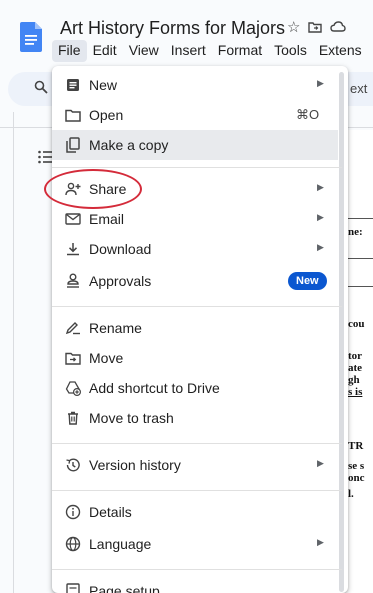  What do you see at coordinates (195, 465) in the screenshot?
I see `menu-item-version-history: Version history ▶` at bounding box center [195, 465].